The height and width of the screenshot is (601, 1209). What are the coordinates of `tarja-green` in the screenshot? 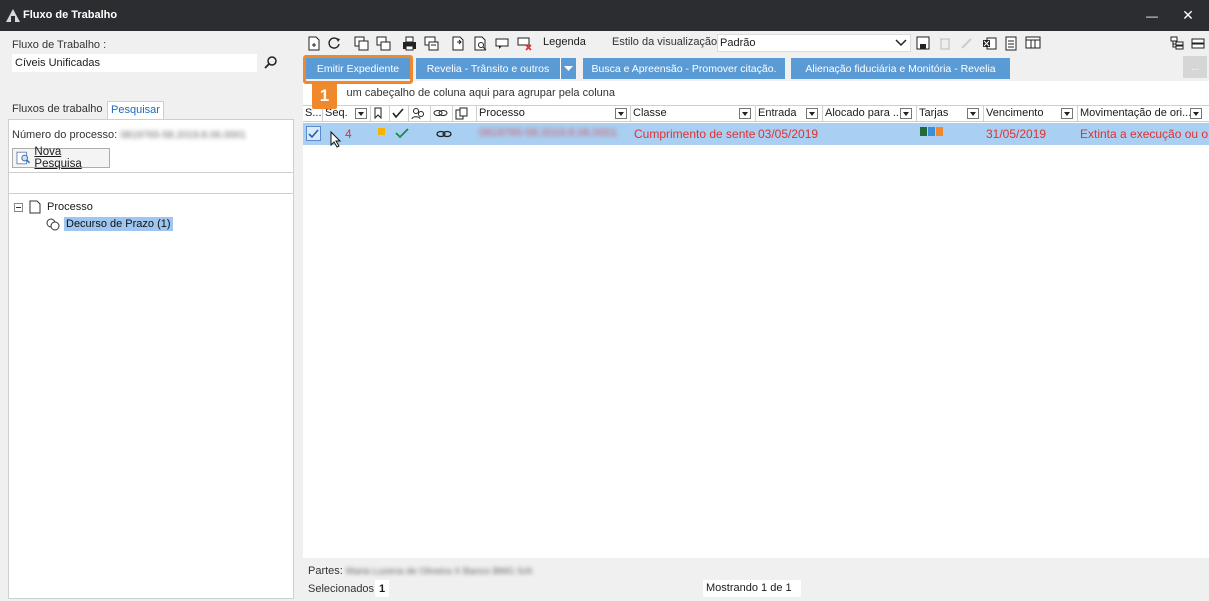 It's located at (923, 131).